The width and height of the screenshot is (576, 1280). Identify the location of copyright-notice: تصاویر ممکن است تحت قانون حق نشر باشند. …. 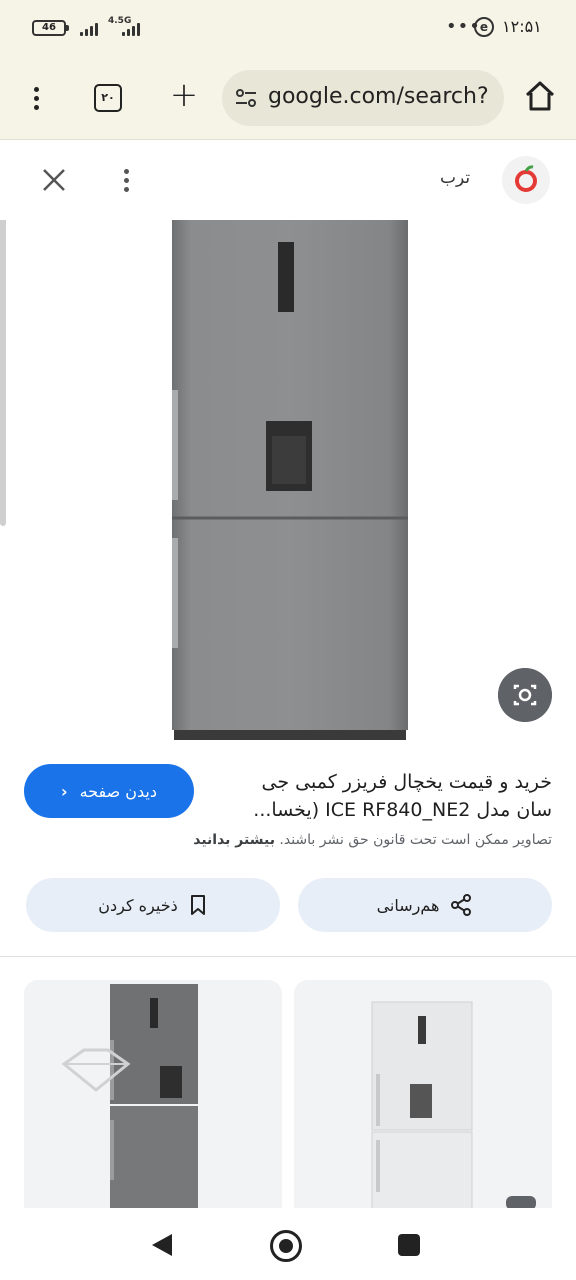
(288, 840).